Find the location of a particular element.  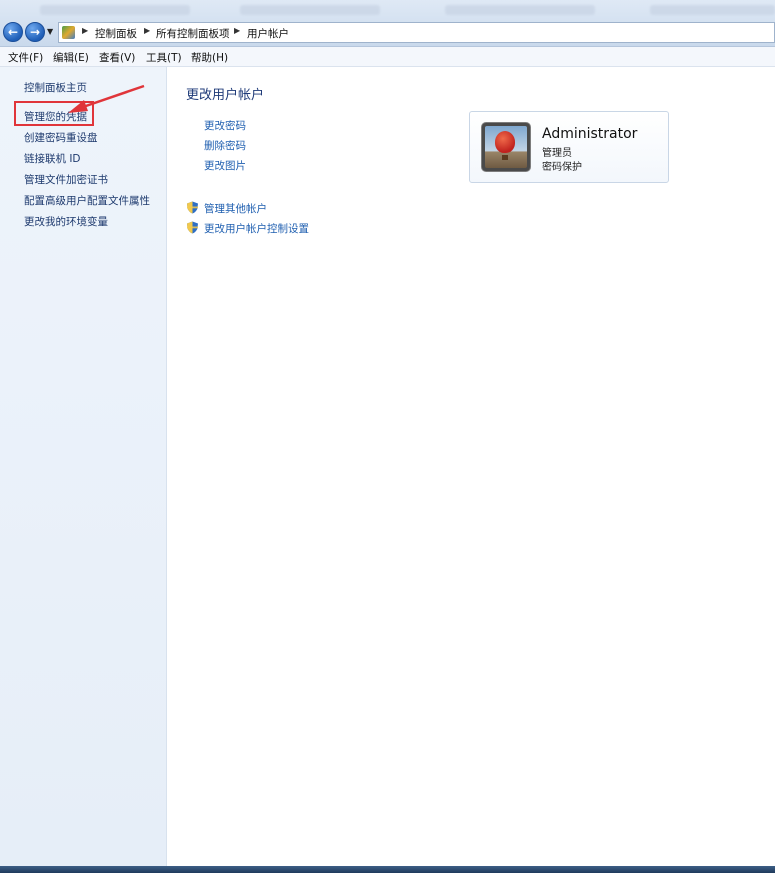

navigation-bar: ← → ▼ ▶ 控制面板 ▶ 所有控制面板项 ▶ 用户帐户 is located at coordinates (387, 33).